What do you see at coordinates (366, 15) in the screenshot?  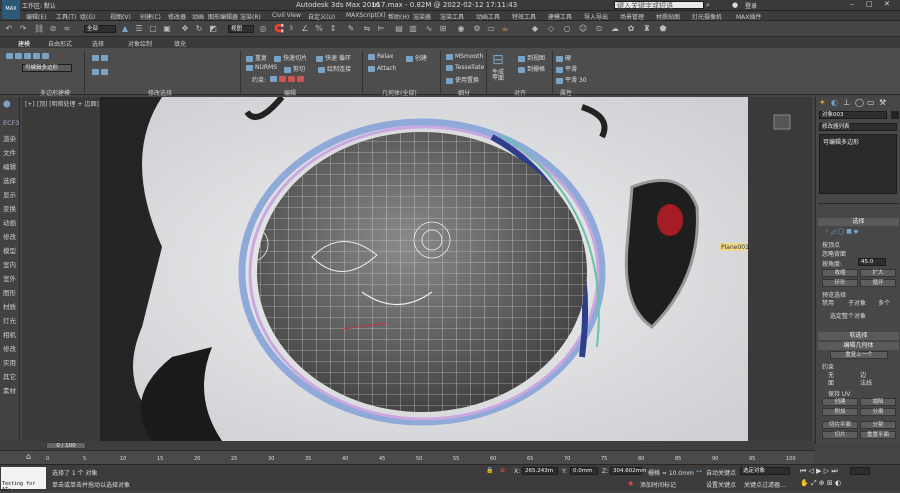 I see `menu-maxscript: MAXScript(X)` at bounding box center [366, 15].